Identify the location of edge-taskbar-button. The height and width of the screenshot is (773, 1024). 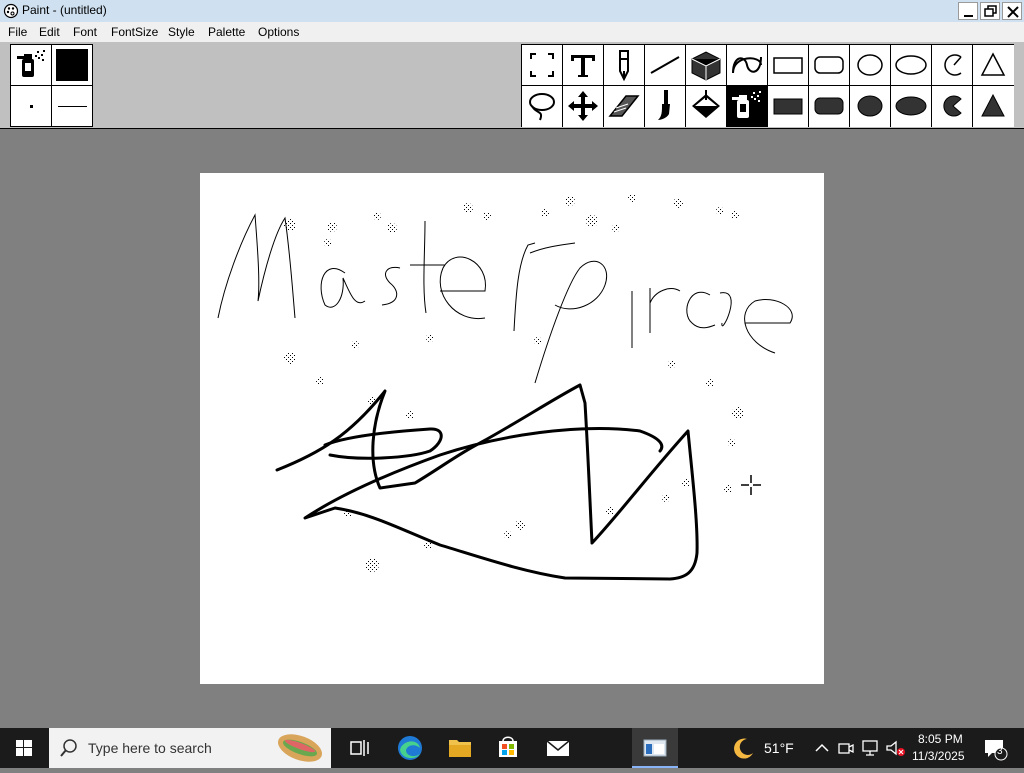
(410, 748).